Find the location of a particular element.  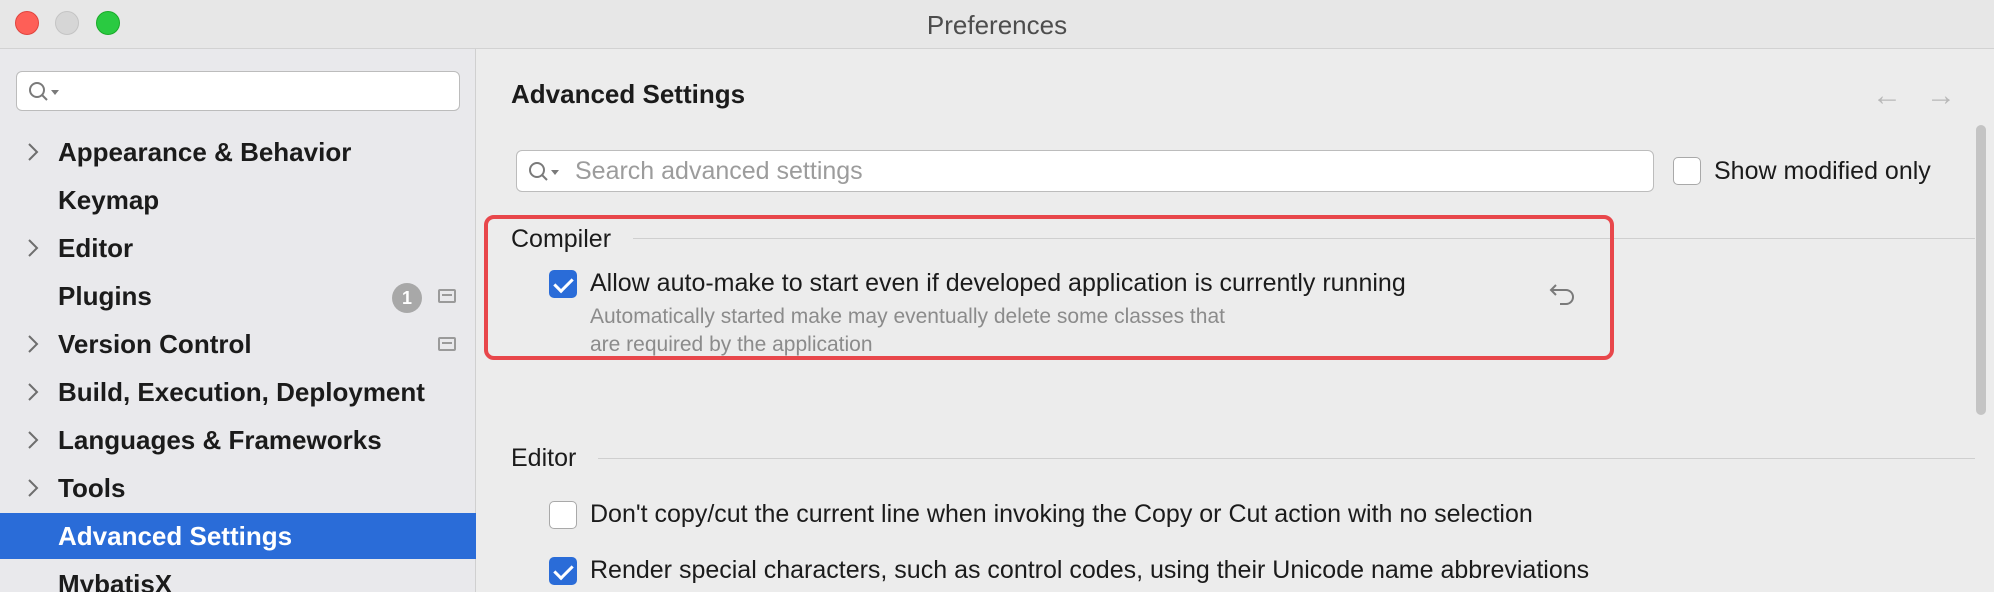

window-title: Preferences is located at coordinates (997, 25).